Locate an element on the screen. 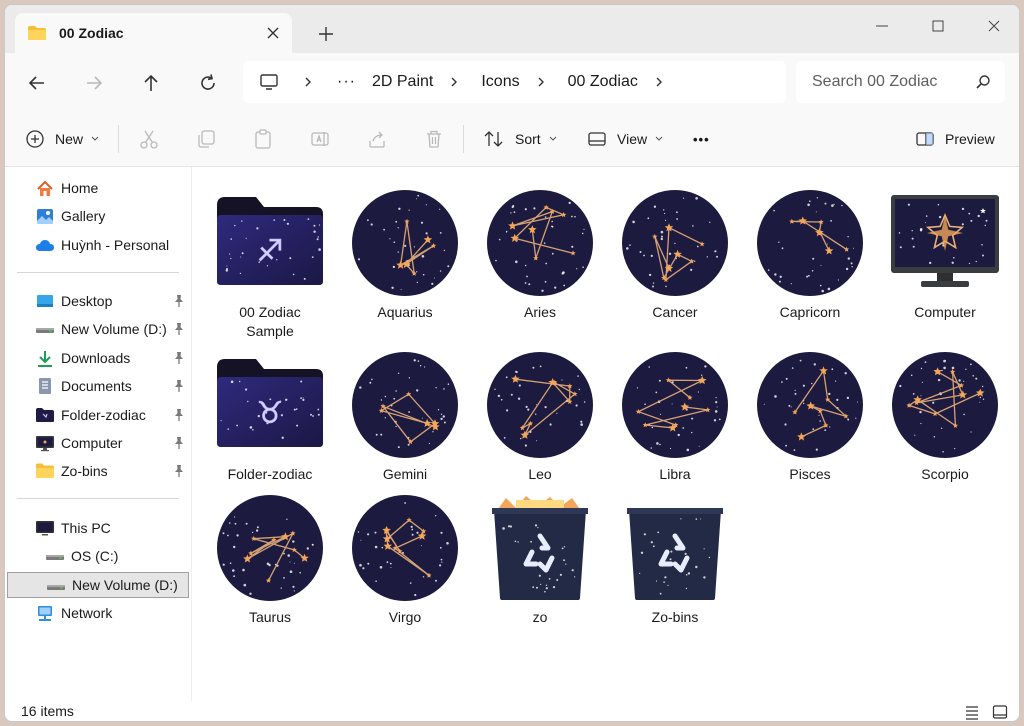 The image size is (1024, 726). file-item-aquarius: Aquarius is located at coordinates (405, 256).